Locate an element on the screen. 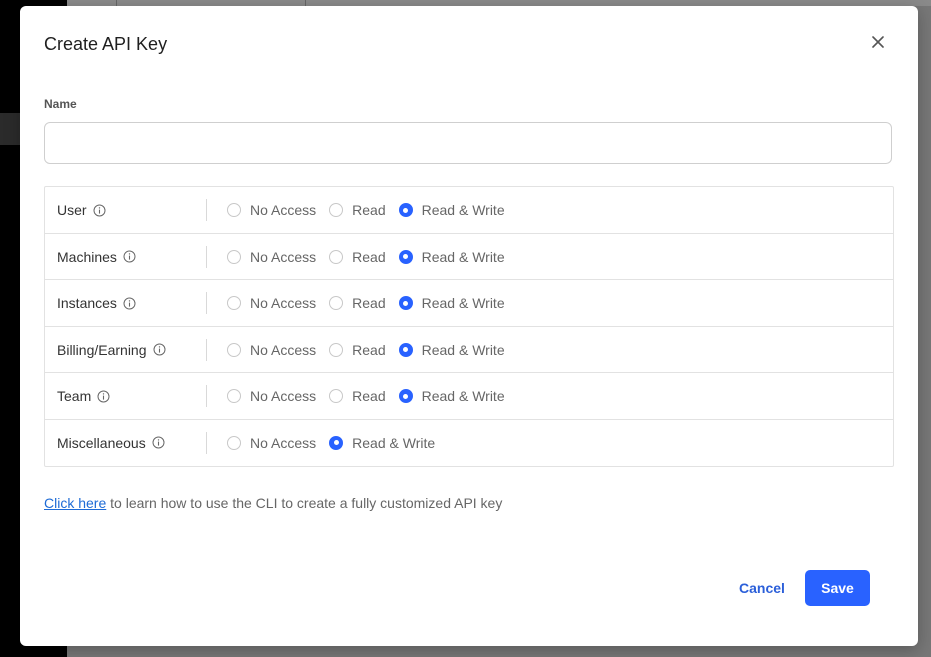  background-nav-item is located at coordinates (10, 129).